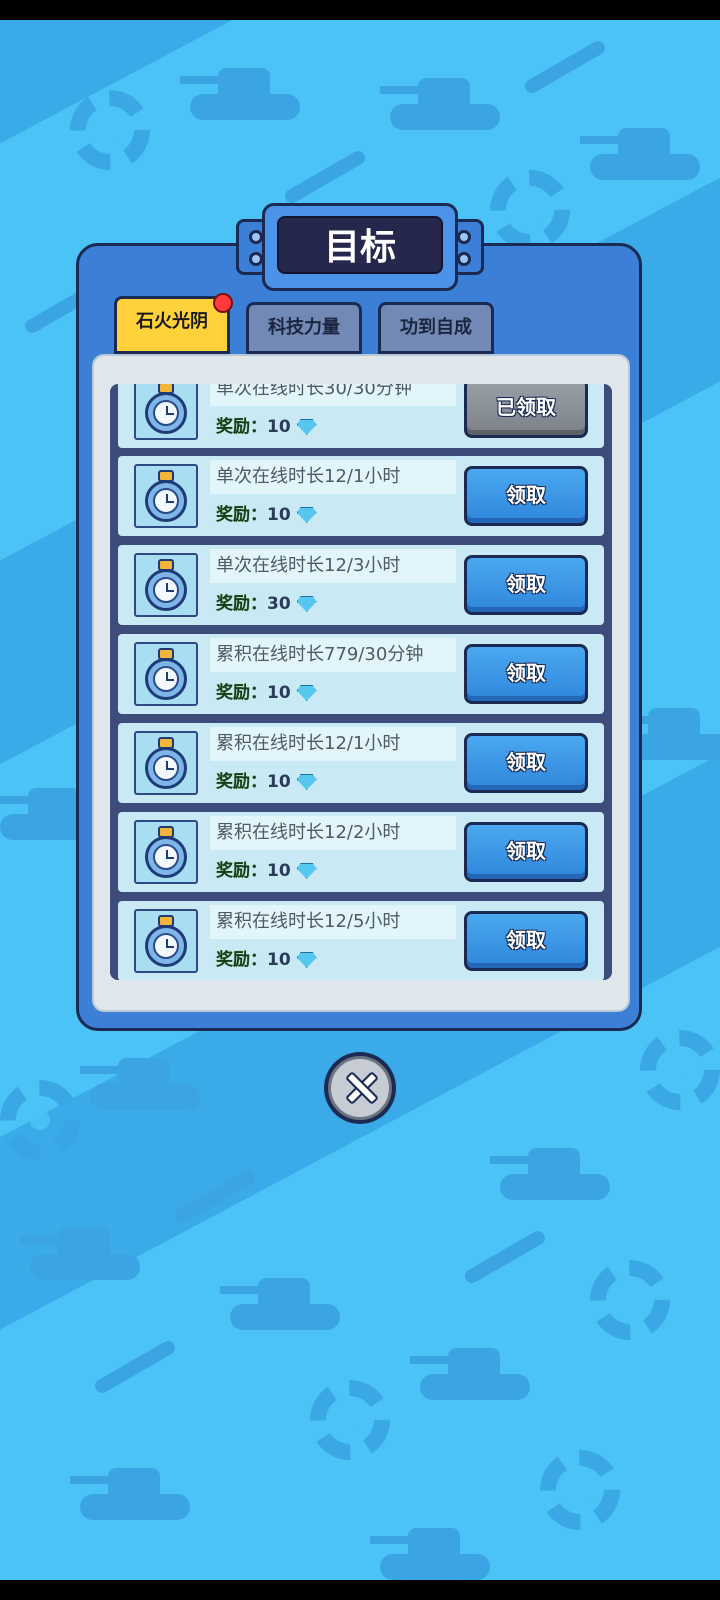 The width and height of the screenshot is (720, 1600). I want to click on tab-gongdao-zicheng: 功到自成, so click(436, 328).